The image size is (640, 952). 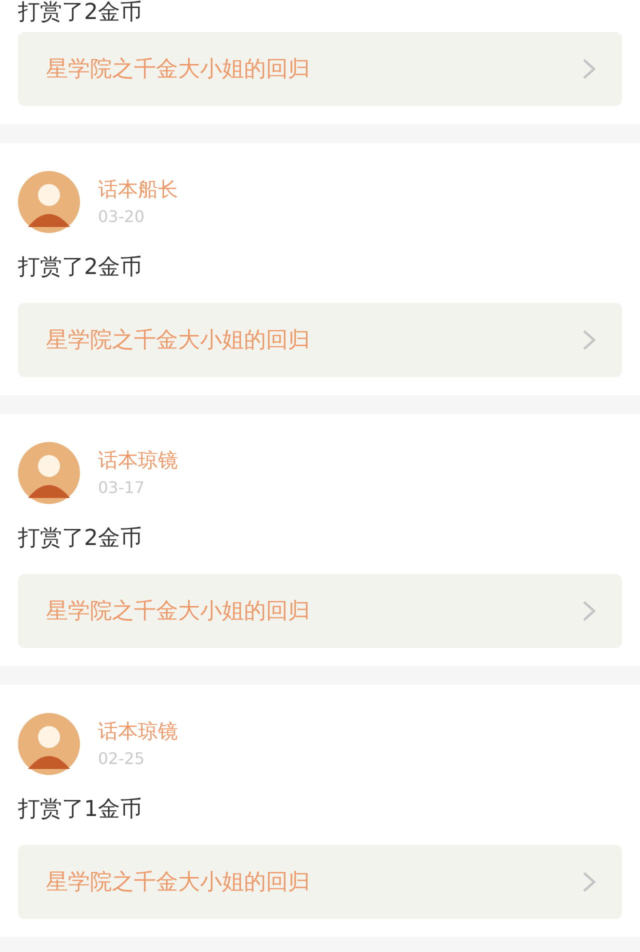 I want to click on user-name: 话本船长, so click(x=138, y=189).